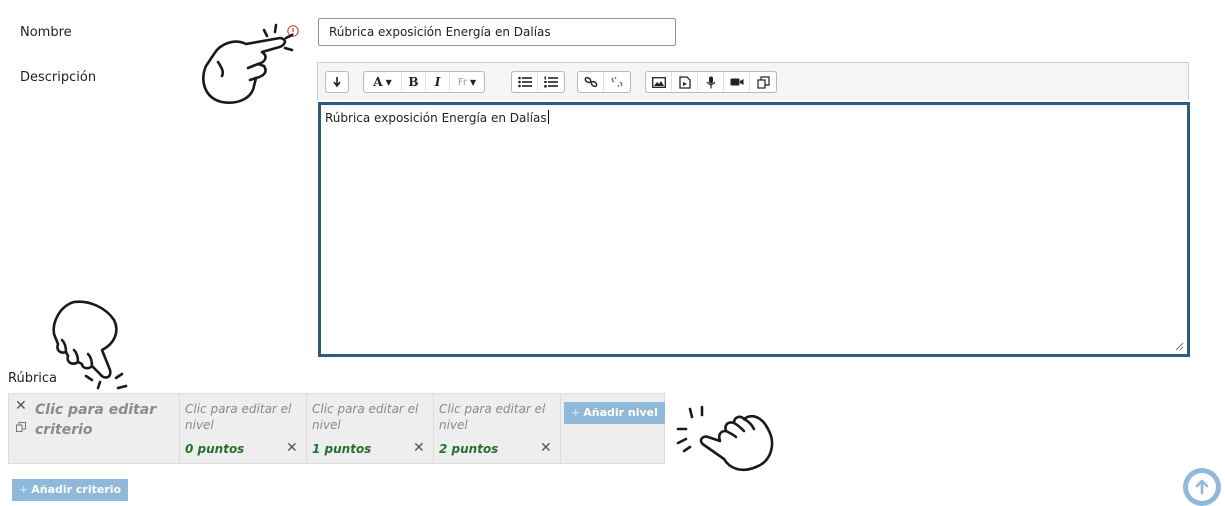  What do you see at coordinates (548, 117) in the screenshot?
I see `text-caret` at bounding box center [548, 117].